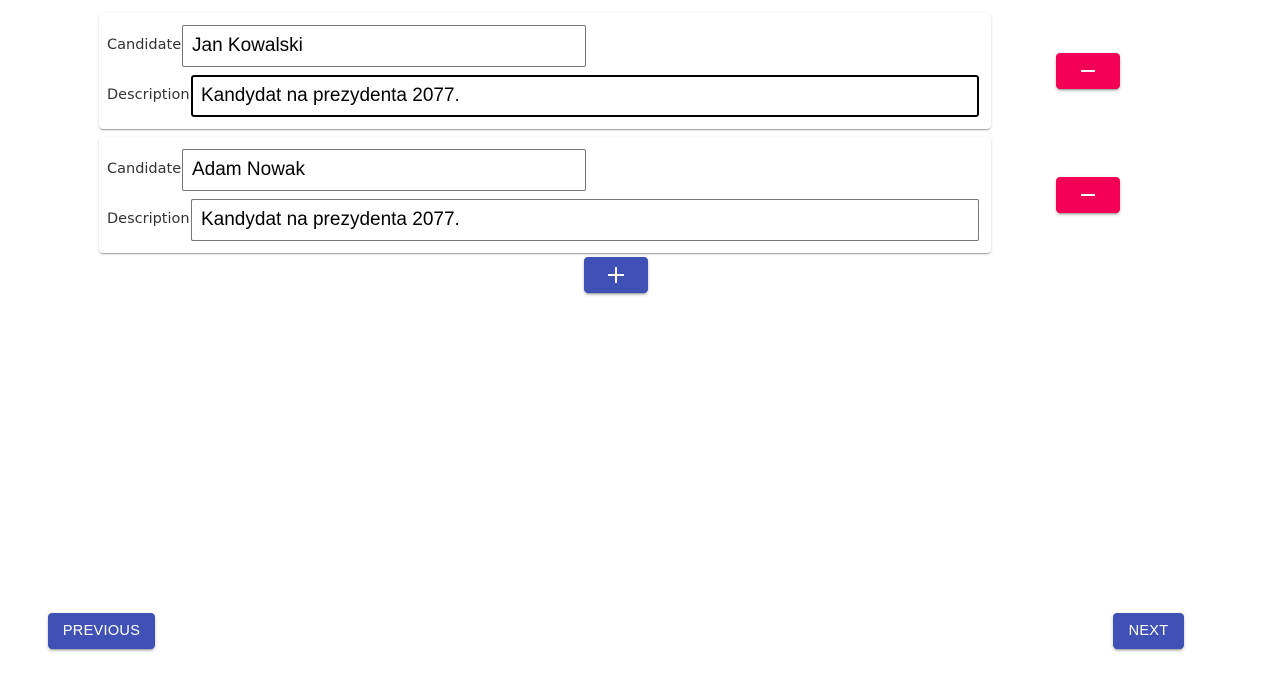  I want to click on previous-button: PREVIOUS, so click(101, 631).